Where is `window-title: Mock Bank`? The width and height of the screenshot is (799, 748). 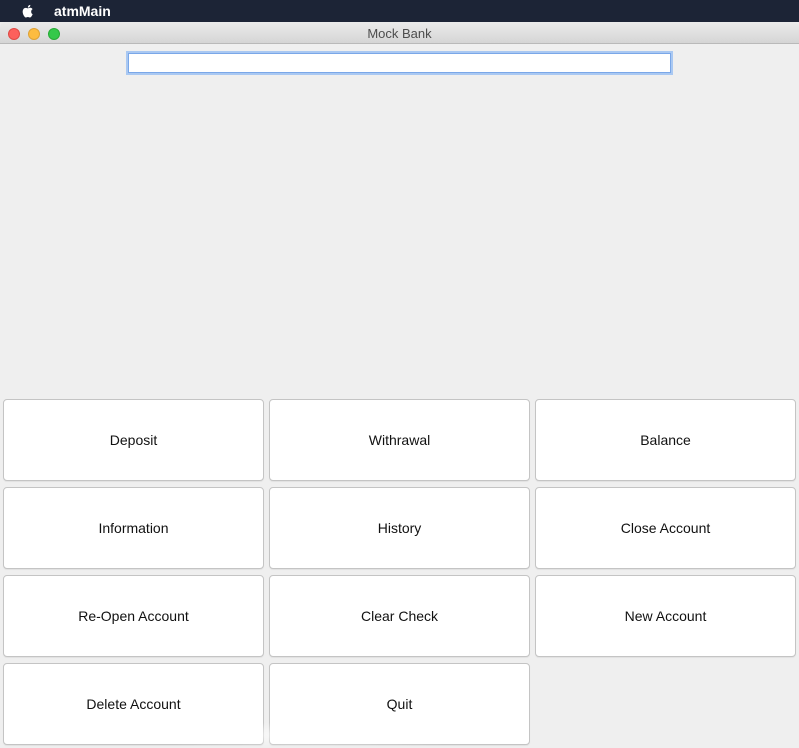
window-title: Mock Bank is located at coordinates (399, 33).